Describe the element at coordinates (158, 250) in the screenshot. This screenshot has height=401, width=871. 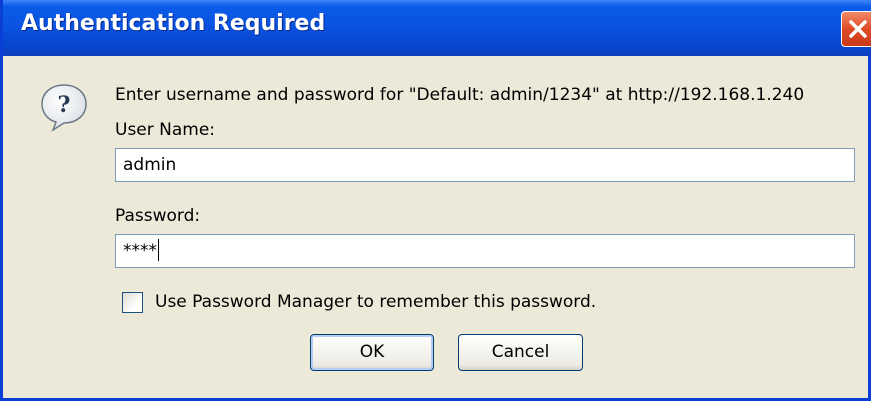
I see `text-caret` at that location.